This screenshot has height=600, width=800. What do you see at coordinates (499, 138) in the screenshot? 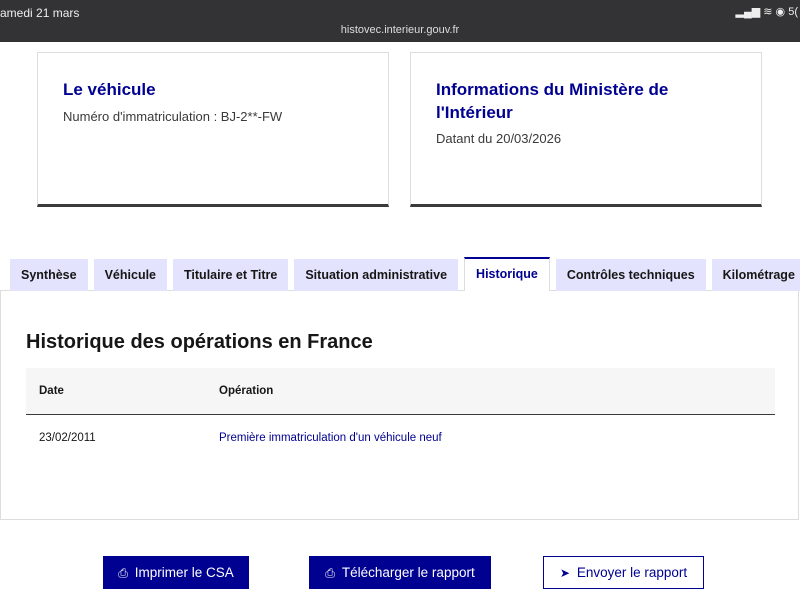
I see `info-date: Datant du 20/03/2026` at bounding box center [499, 138].